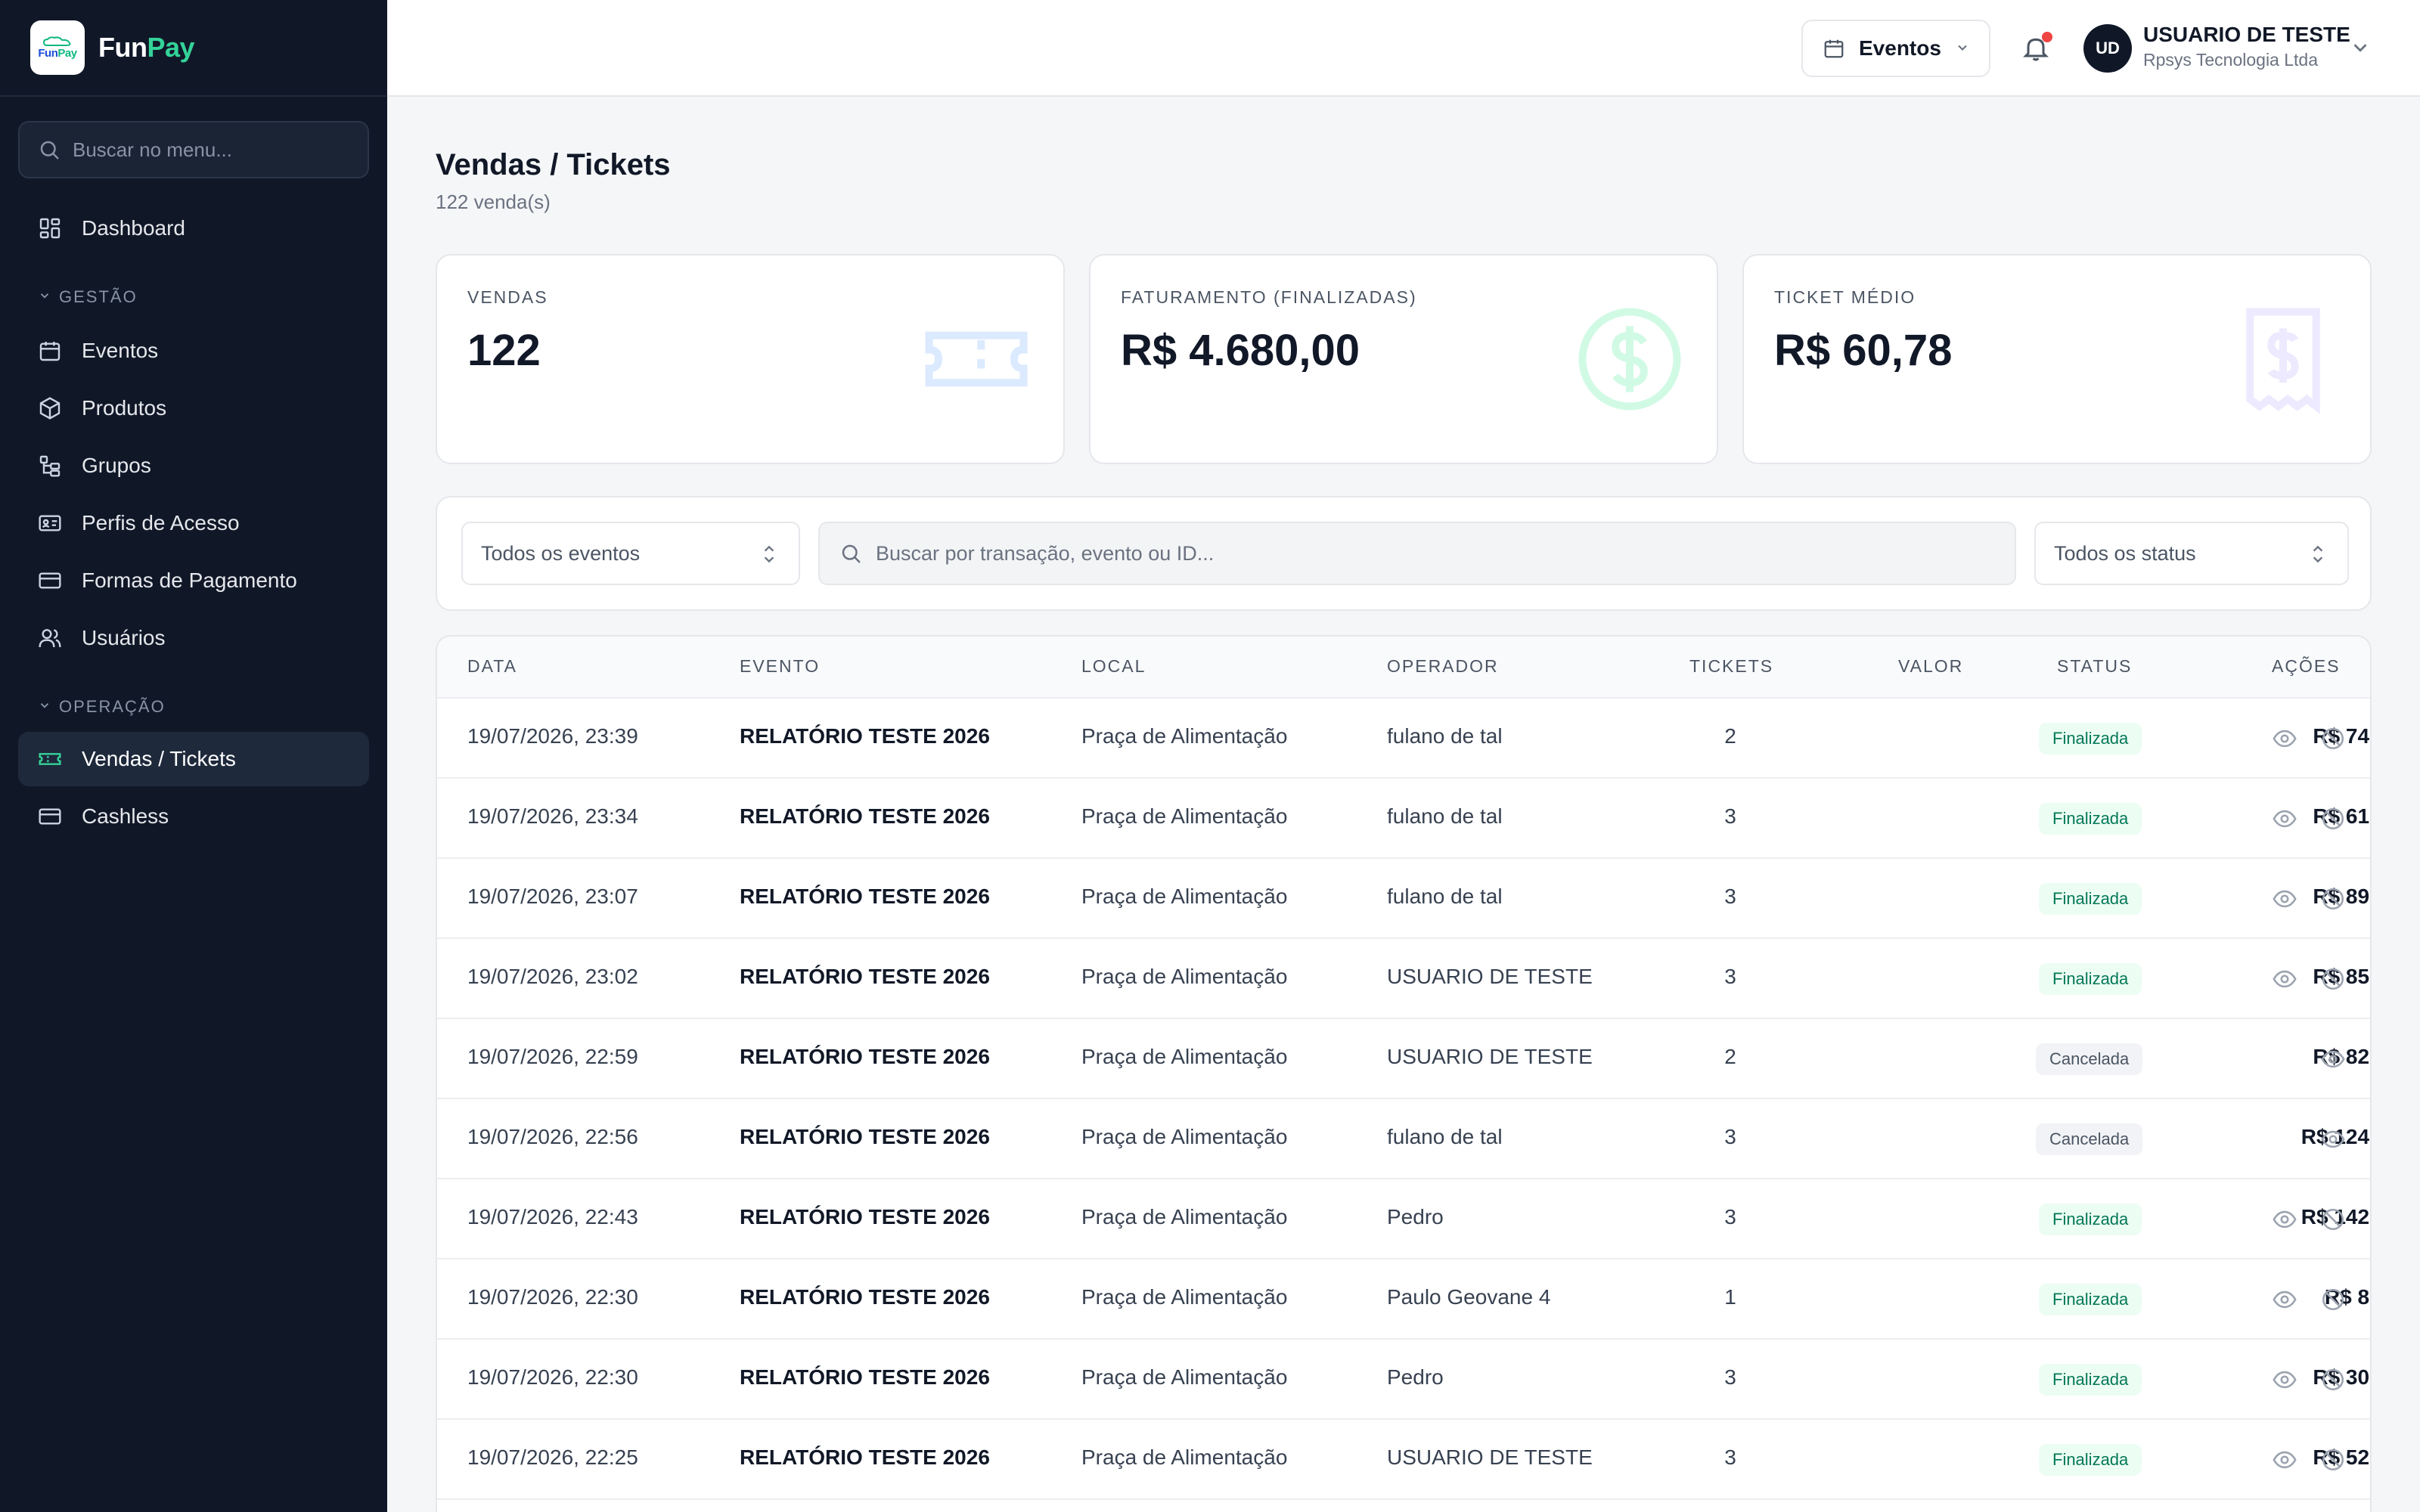  I want to click on sidebar-item-dashboard: Dashboard, so click(193, 229).